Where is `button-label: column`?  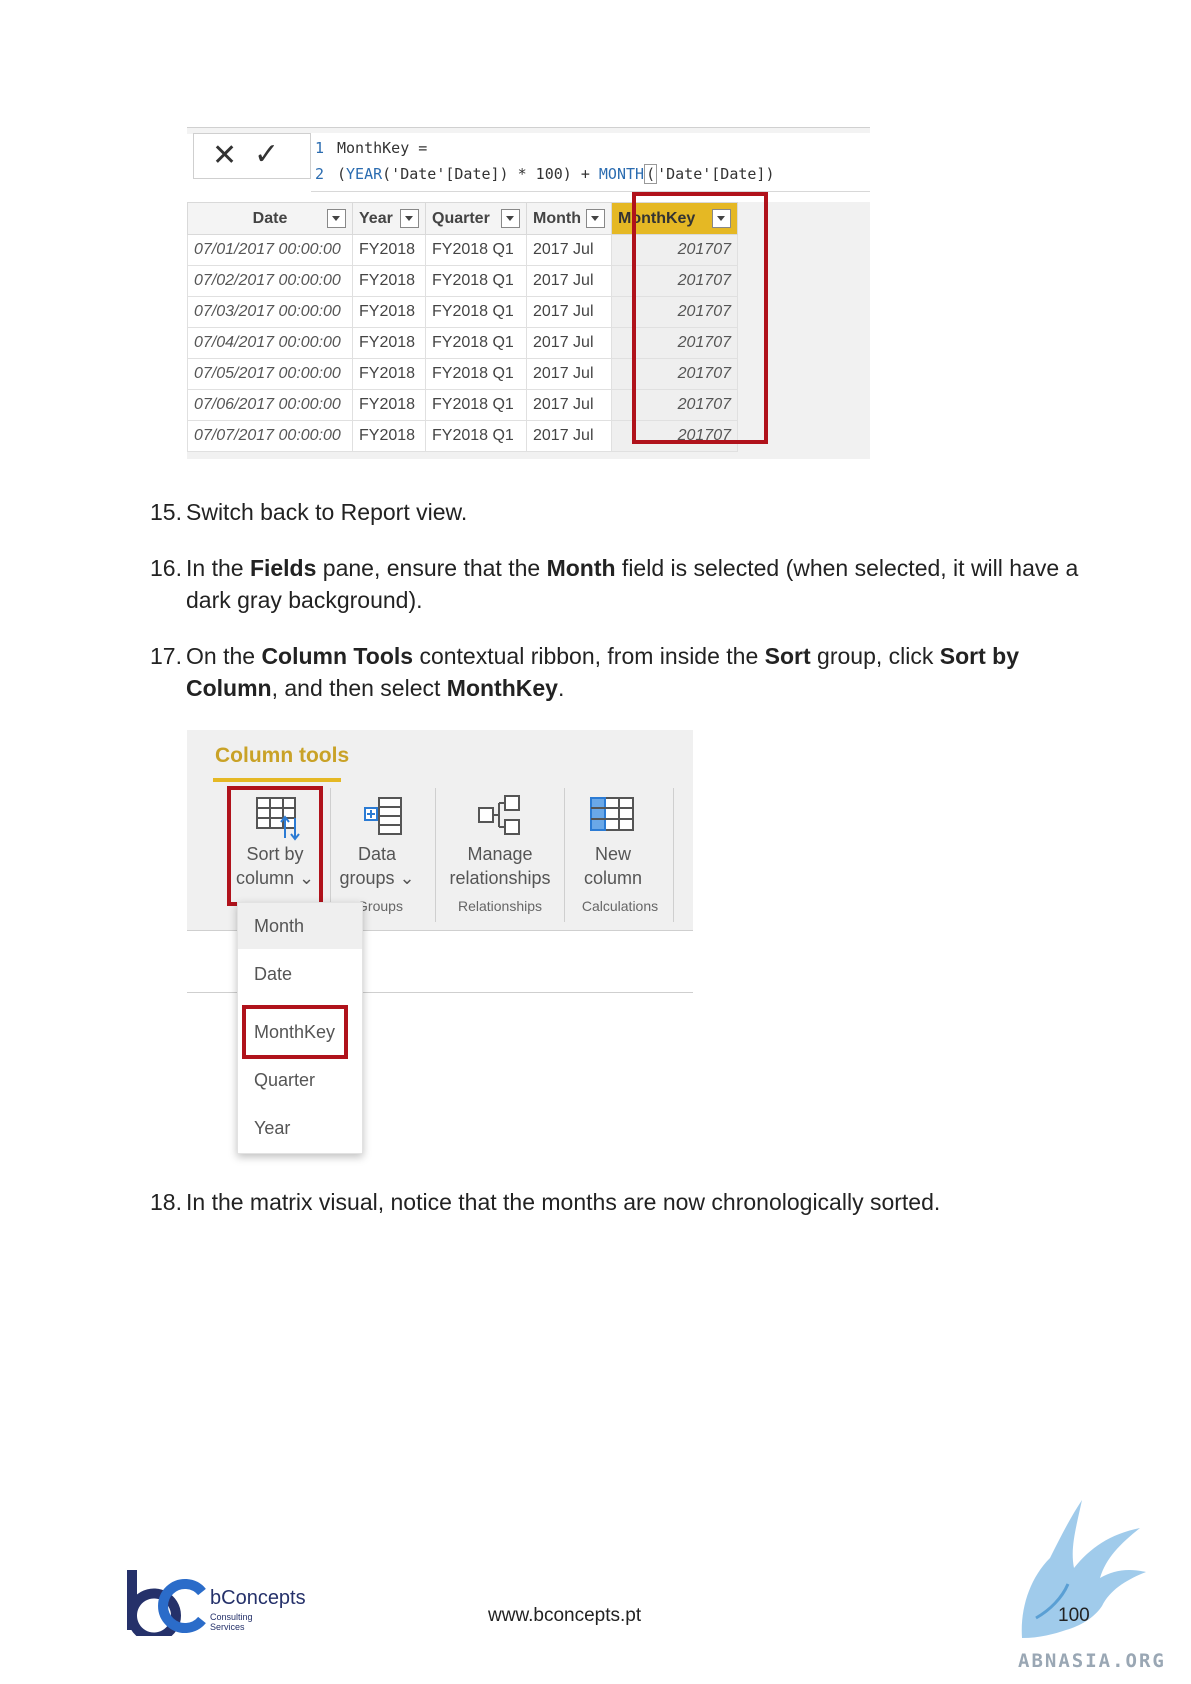 button-label: column is located at coordinates (613, 878).